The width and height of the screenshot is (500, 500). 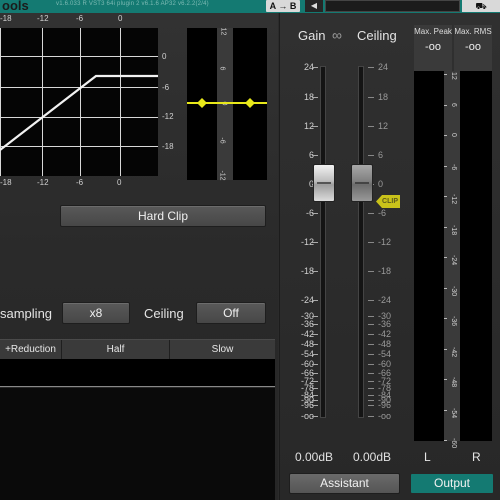 I want to click on ceiling-scale-tick: 0, so click(x=381, y=184).